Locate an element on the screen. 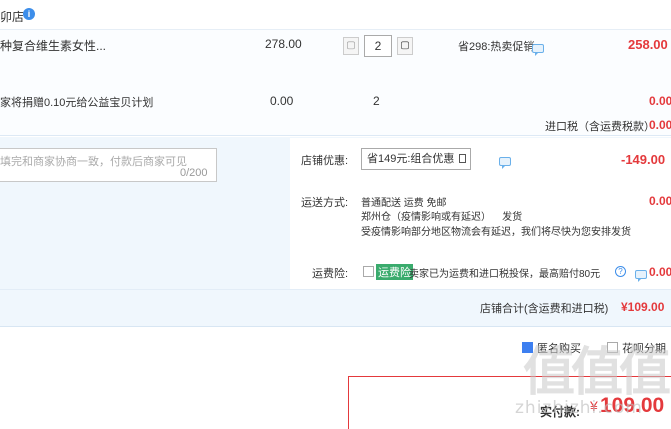 This screenshot has height=429, width=671. message-counter: 0/200 is located at coordinates (194, 173).